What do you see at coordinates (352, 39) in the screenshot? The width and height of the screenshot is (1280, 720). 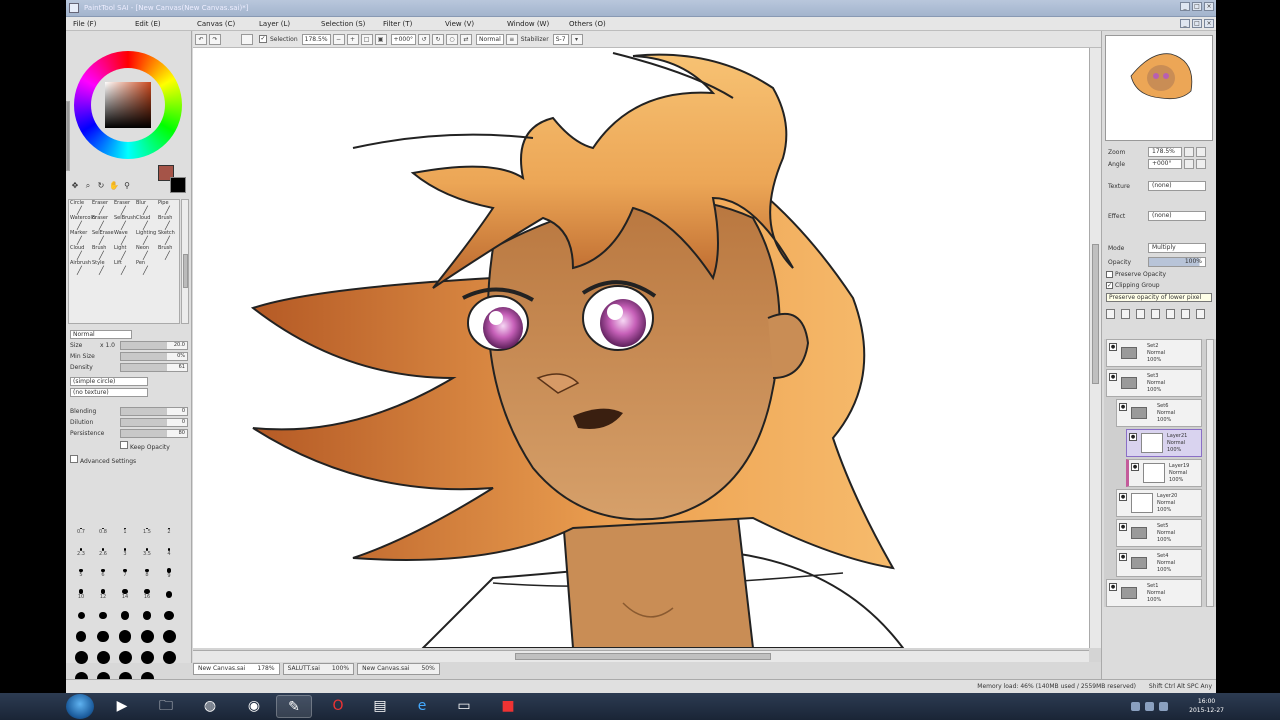 I see `zoom-in-button: +` at bounding box center [352, 39].